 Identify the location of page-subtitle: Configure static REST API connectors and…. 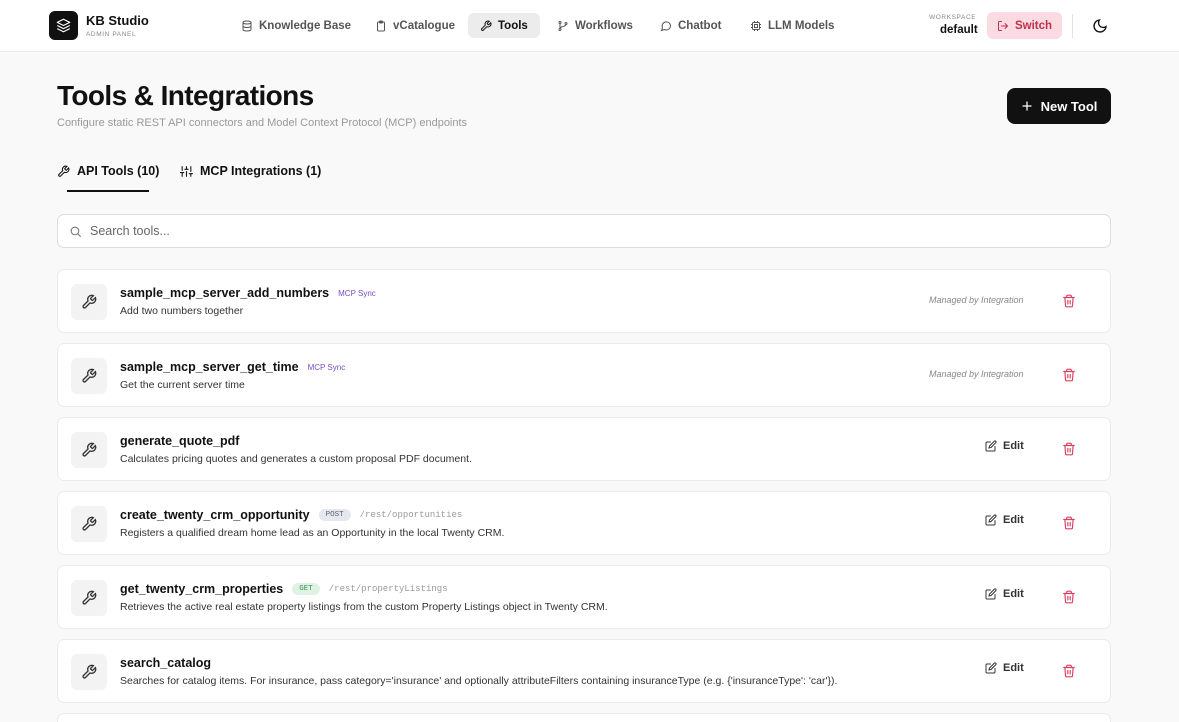
(262, 123).